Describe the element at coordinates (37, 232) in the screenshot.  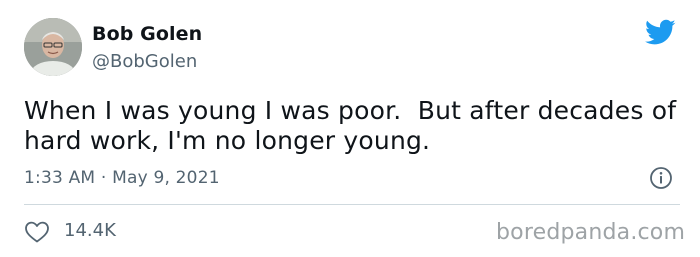
I see `heart-icon` at that location.